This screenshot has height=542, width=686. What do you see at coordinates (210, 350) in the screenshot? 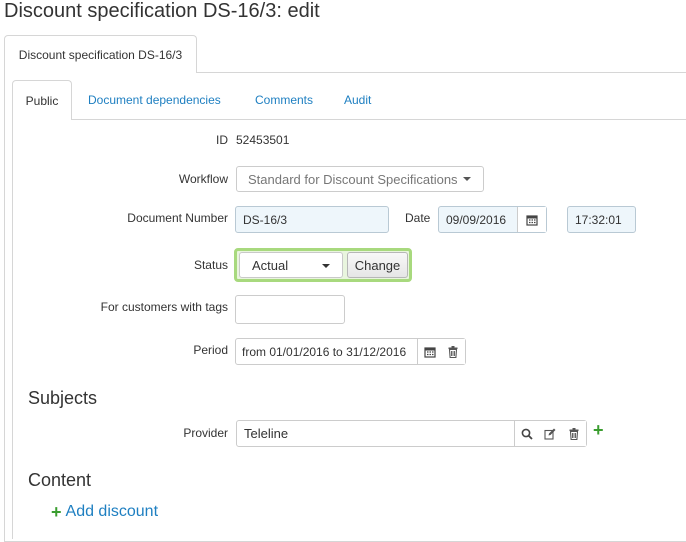
I see `period-label: Period` at bounding box center [210, 350].